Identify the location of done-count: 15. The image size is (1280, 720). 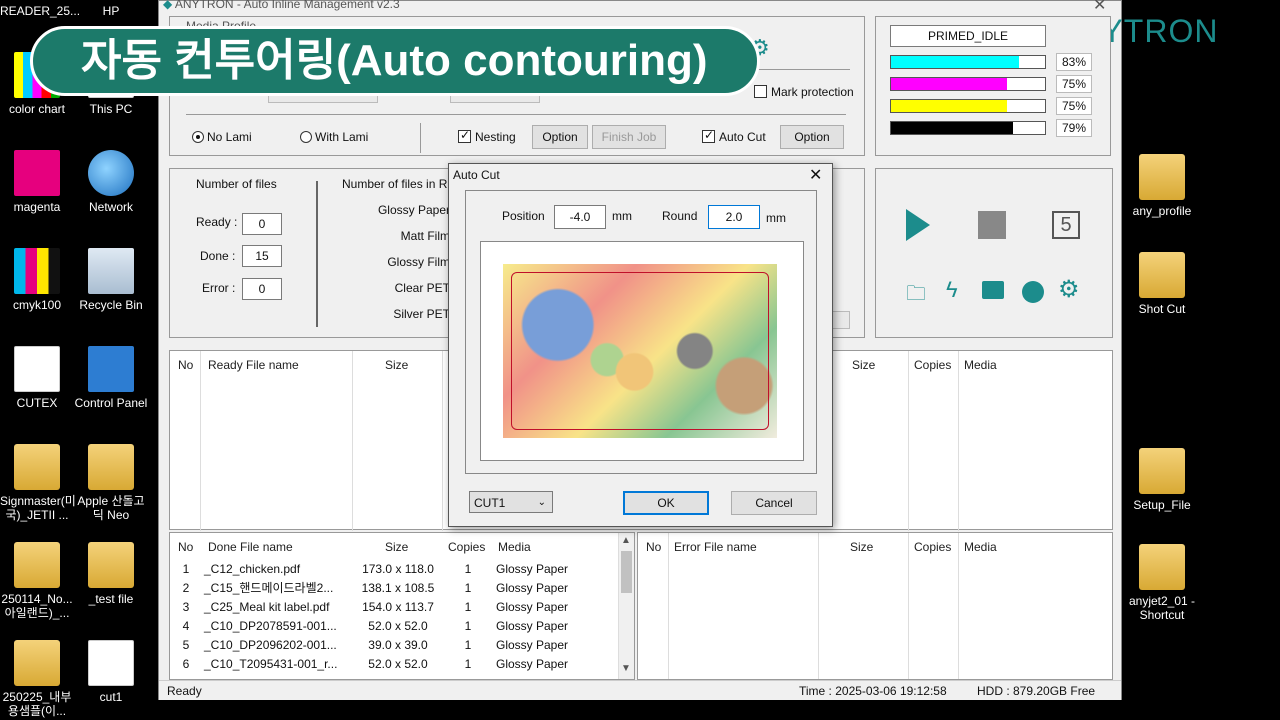
(262, 256).